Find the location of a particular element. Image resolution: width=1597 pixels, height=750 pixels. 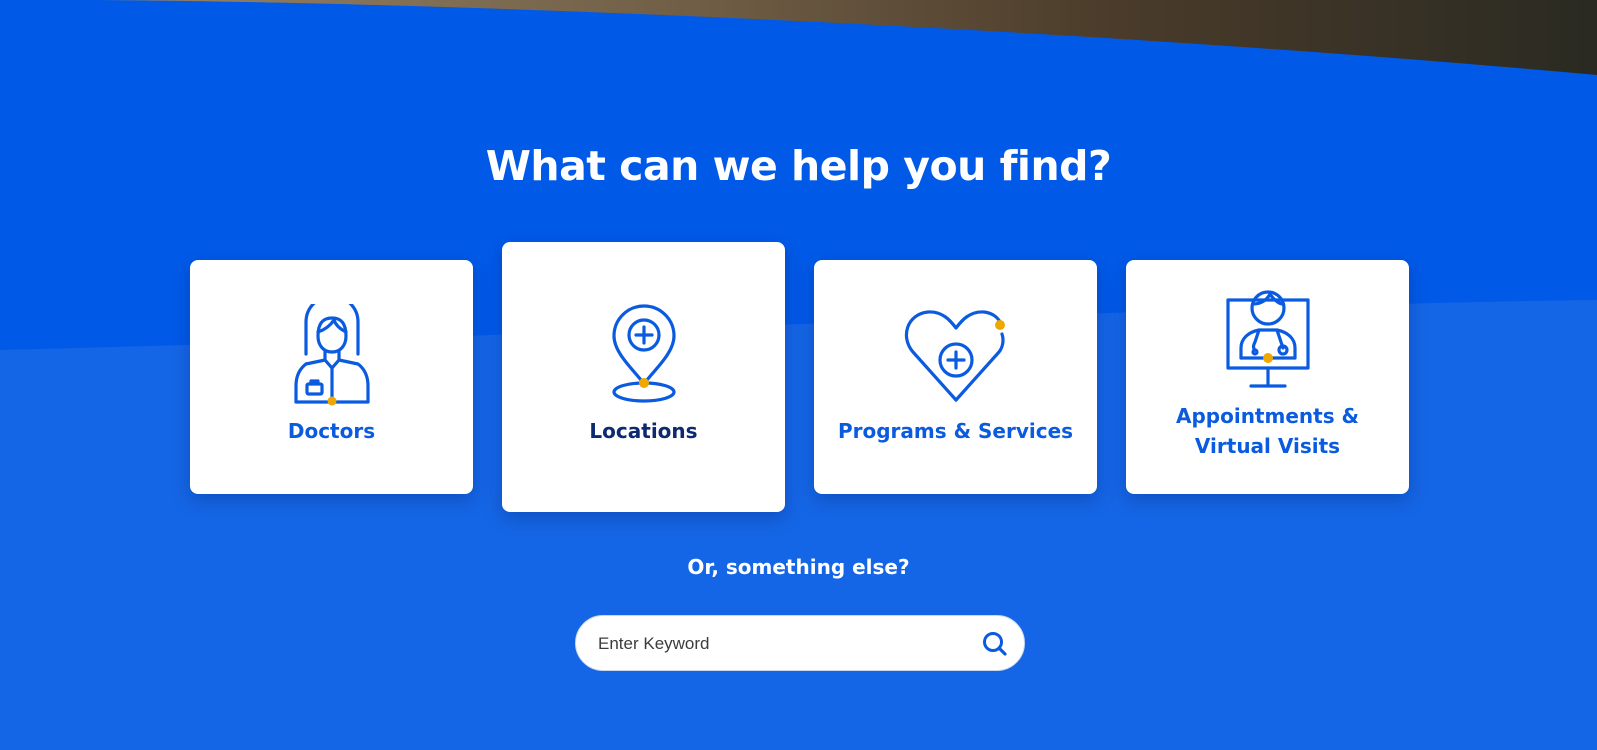

search-input is located at coordinates (778, 644).